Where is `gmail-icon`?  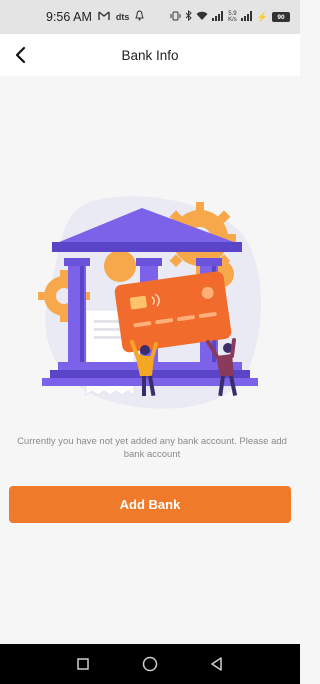
gmail-icon is located at coordinates (104, 17).